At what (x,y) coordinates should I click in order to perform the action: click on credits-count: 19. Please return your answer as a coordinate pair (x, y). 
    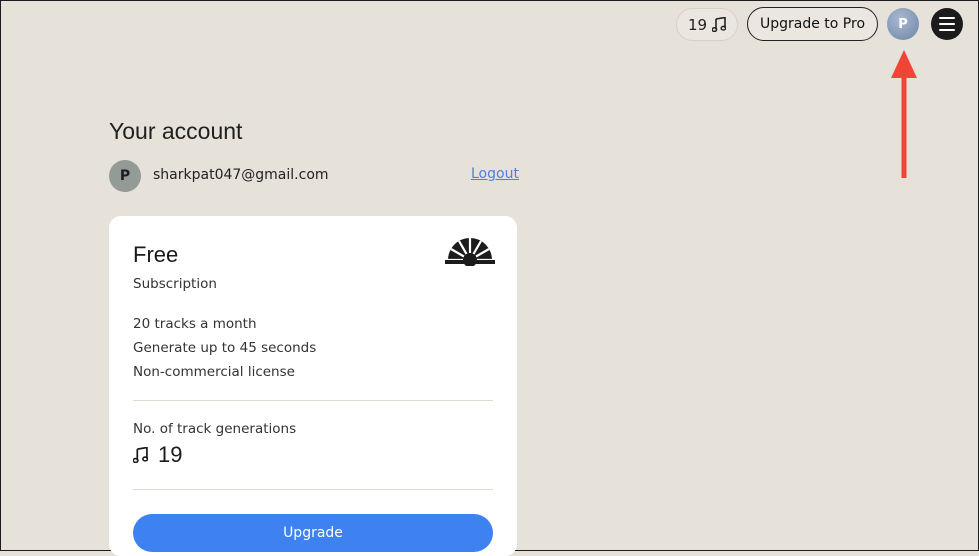
    Looking at the image, I should click on (697, 24).